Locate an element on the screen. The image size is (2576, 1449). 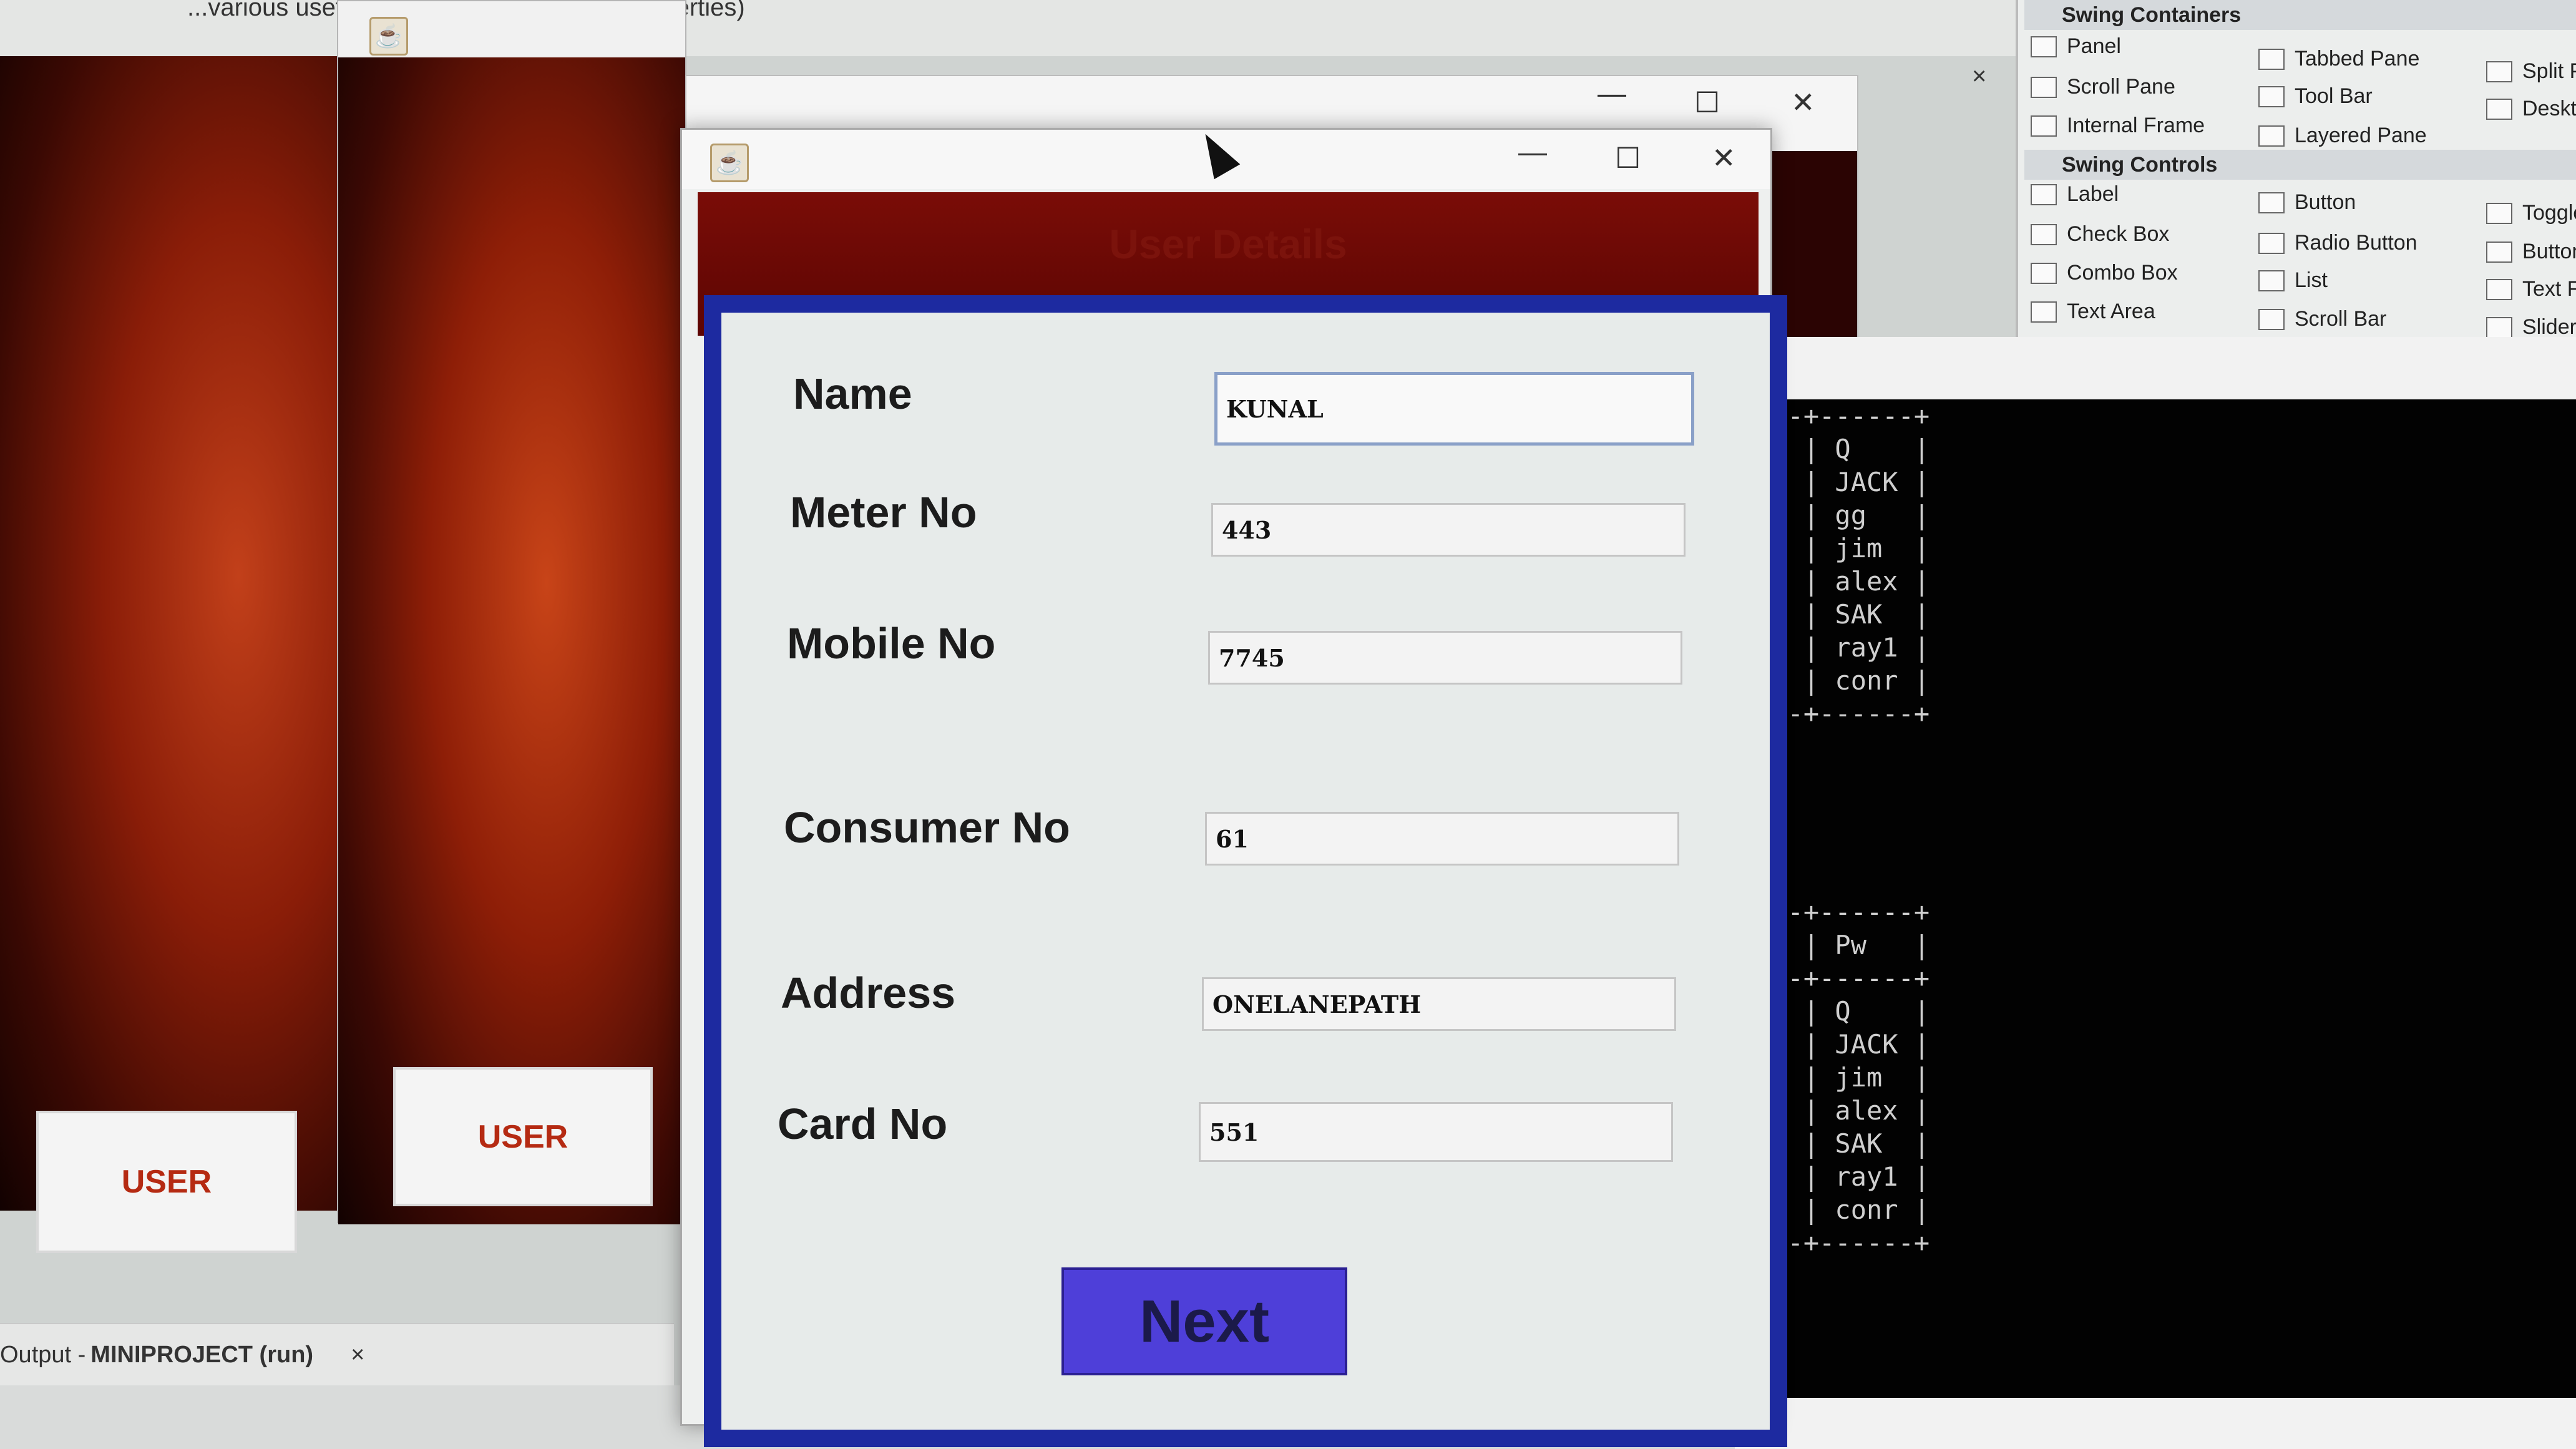
meter-no-label: Meter No is located at coordinates (883, 512).